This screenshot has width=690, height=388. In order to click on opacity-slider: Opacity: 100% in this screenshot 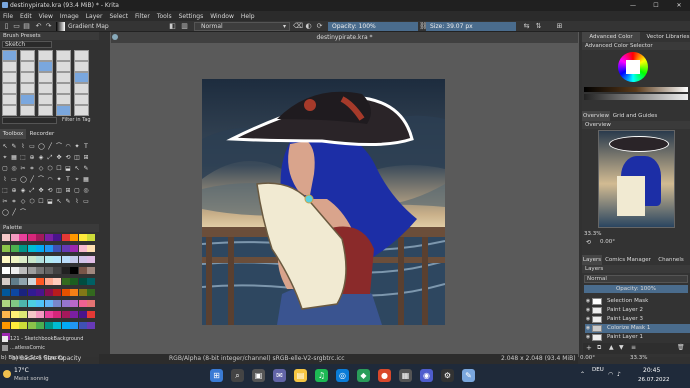, I will do `click(373, 26)`.